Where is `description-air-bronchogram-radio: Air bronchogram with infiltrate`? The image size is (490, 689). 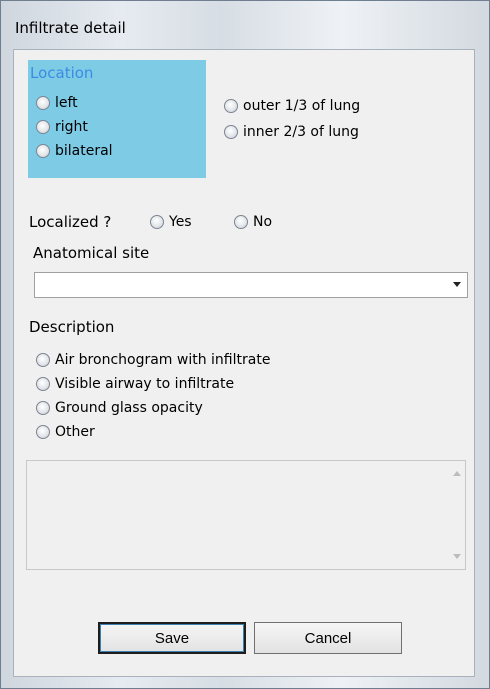 description-air-bronchogram-radio: Air bronchogram with infiltrate is located at coordinates (153, 360).